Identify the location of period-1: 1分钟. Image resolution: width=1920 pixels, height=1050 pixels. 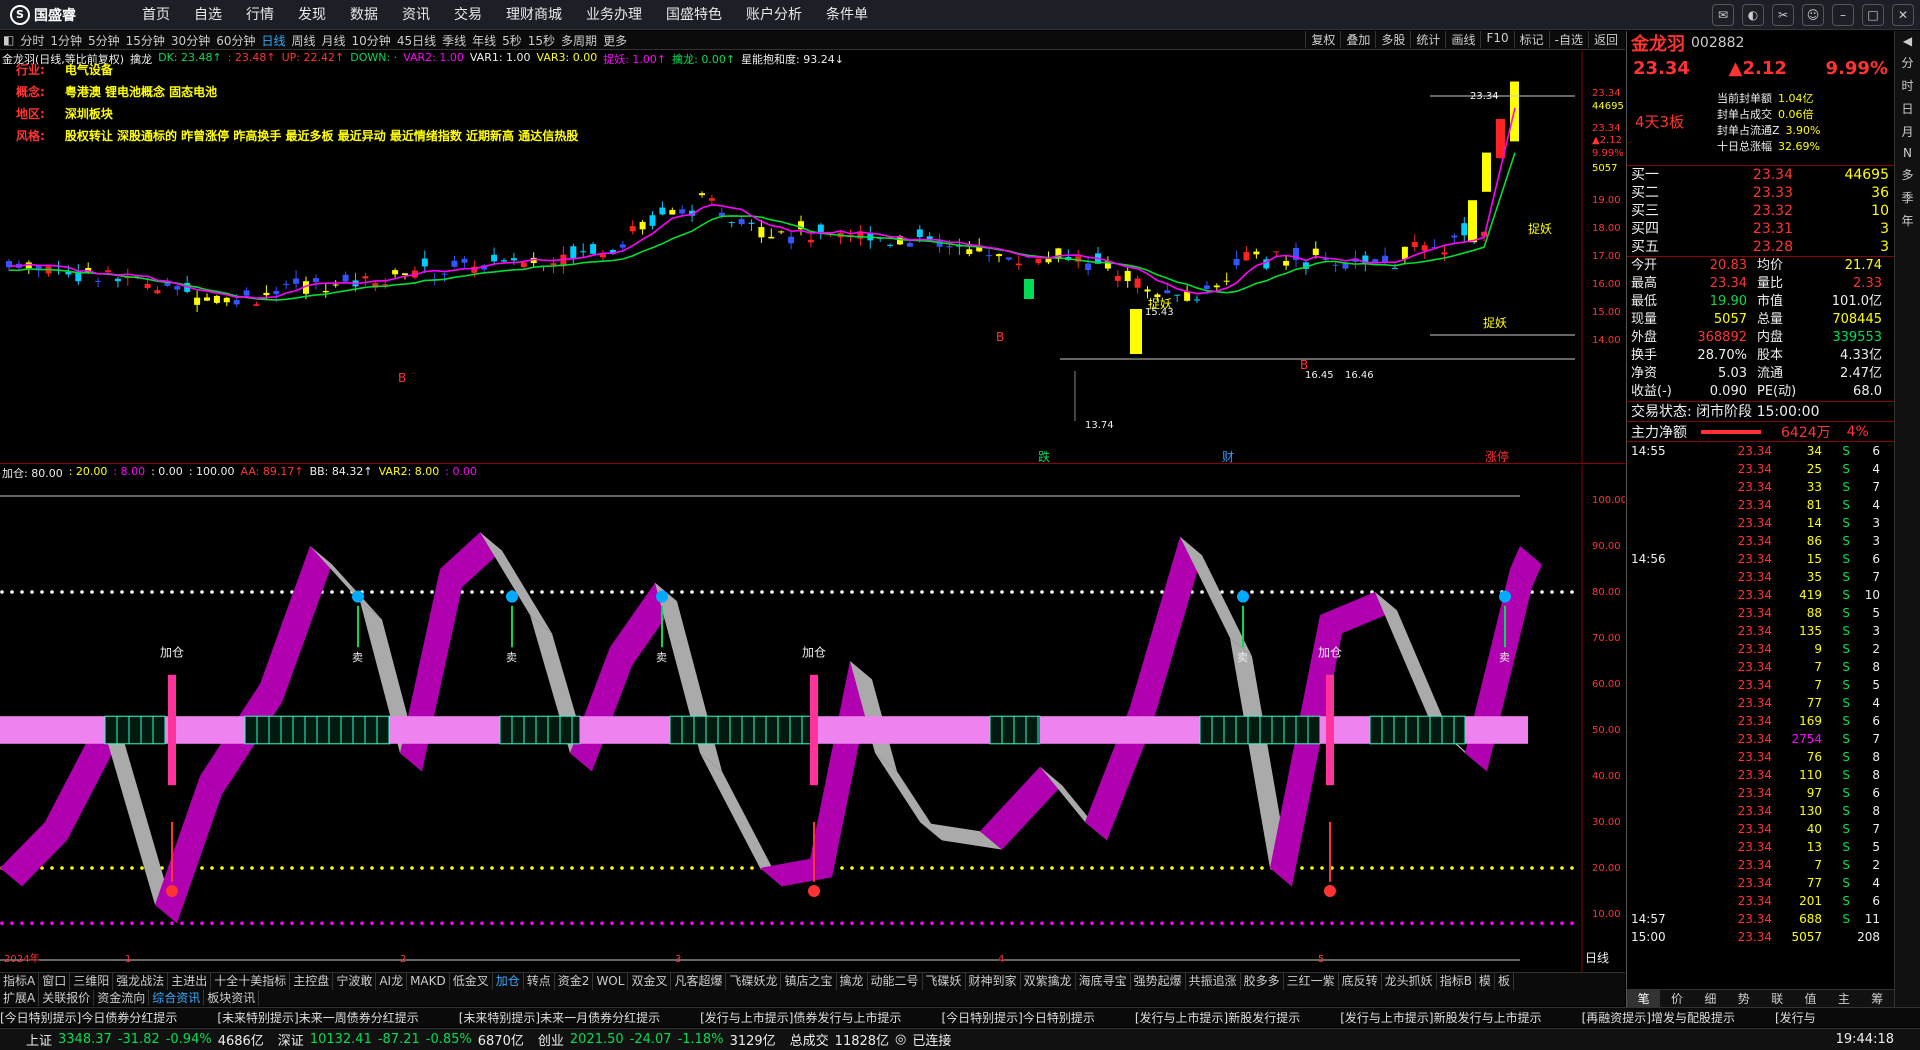
(66, 40).